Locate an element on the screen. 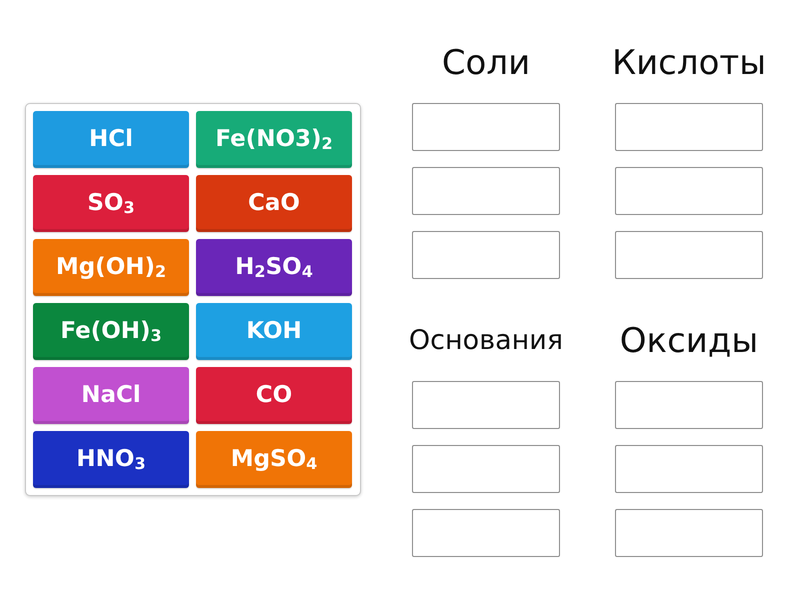 This screenshot has width=800, height=600. formula-tile: HCl is located at coordinates (111, 139).